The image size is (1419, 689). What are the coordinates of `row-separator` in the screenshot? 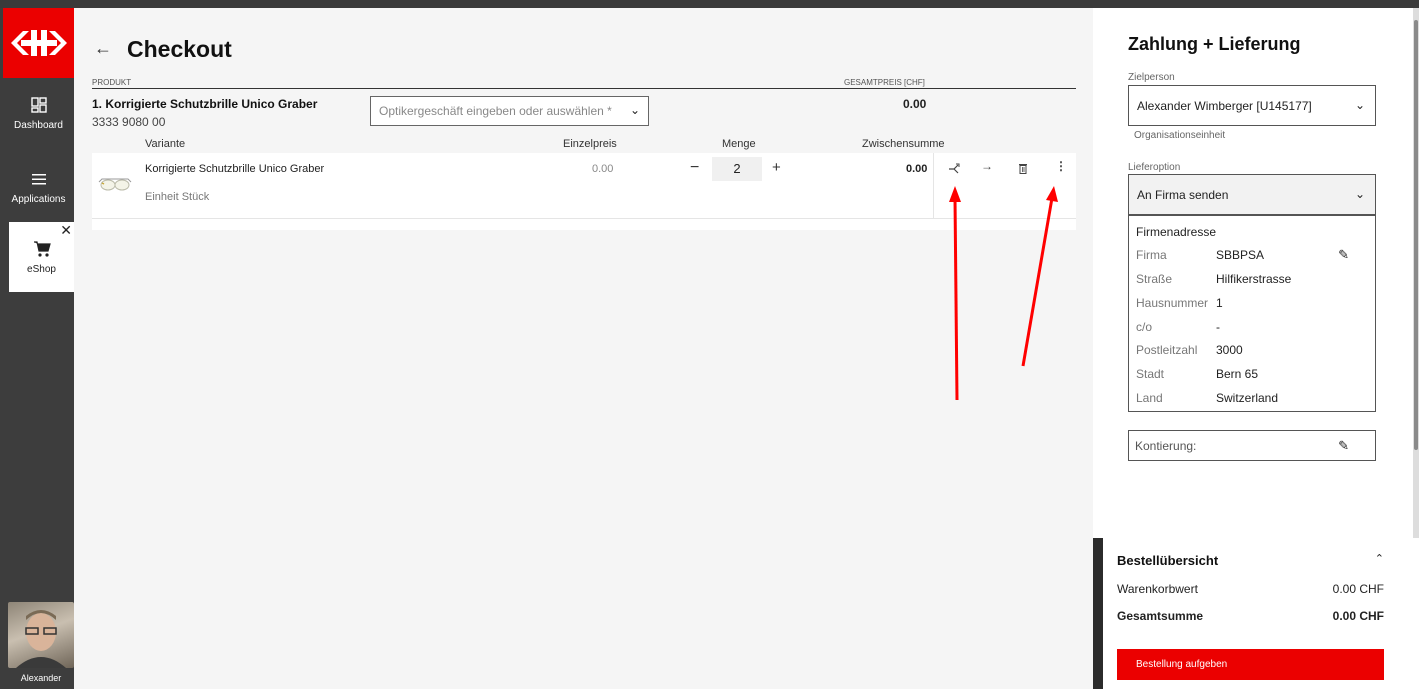 It's located at (933, 185).